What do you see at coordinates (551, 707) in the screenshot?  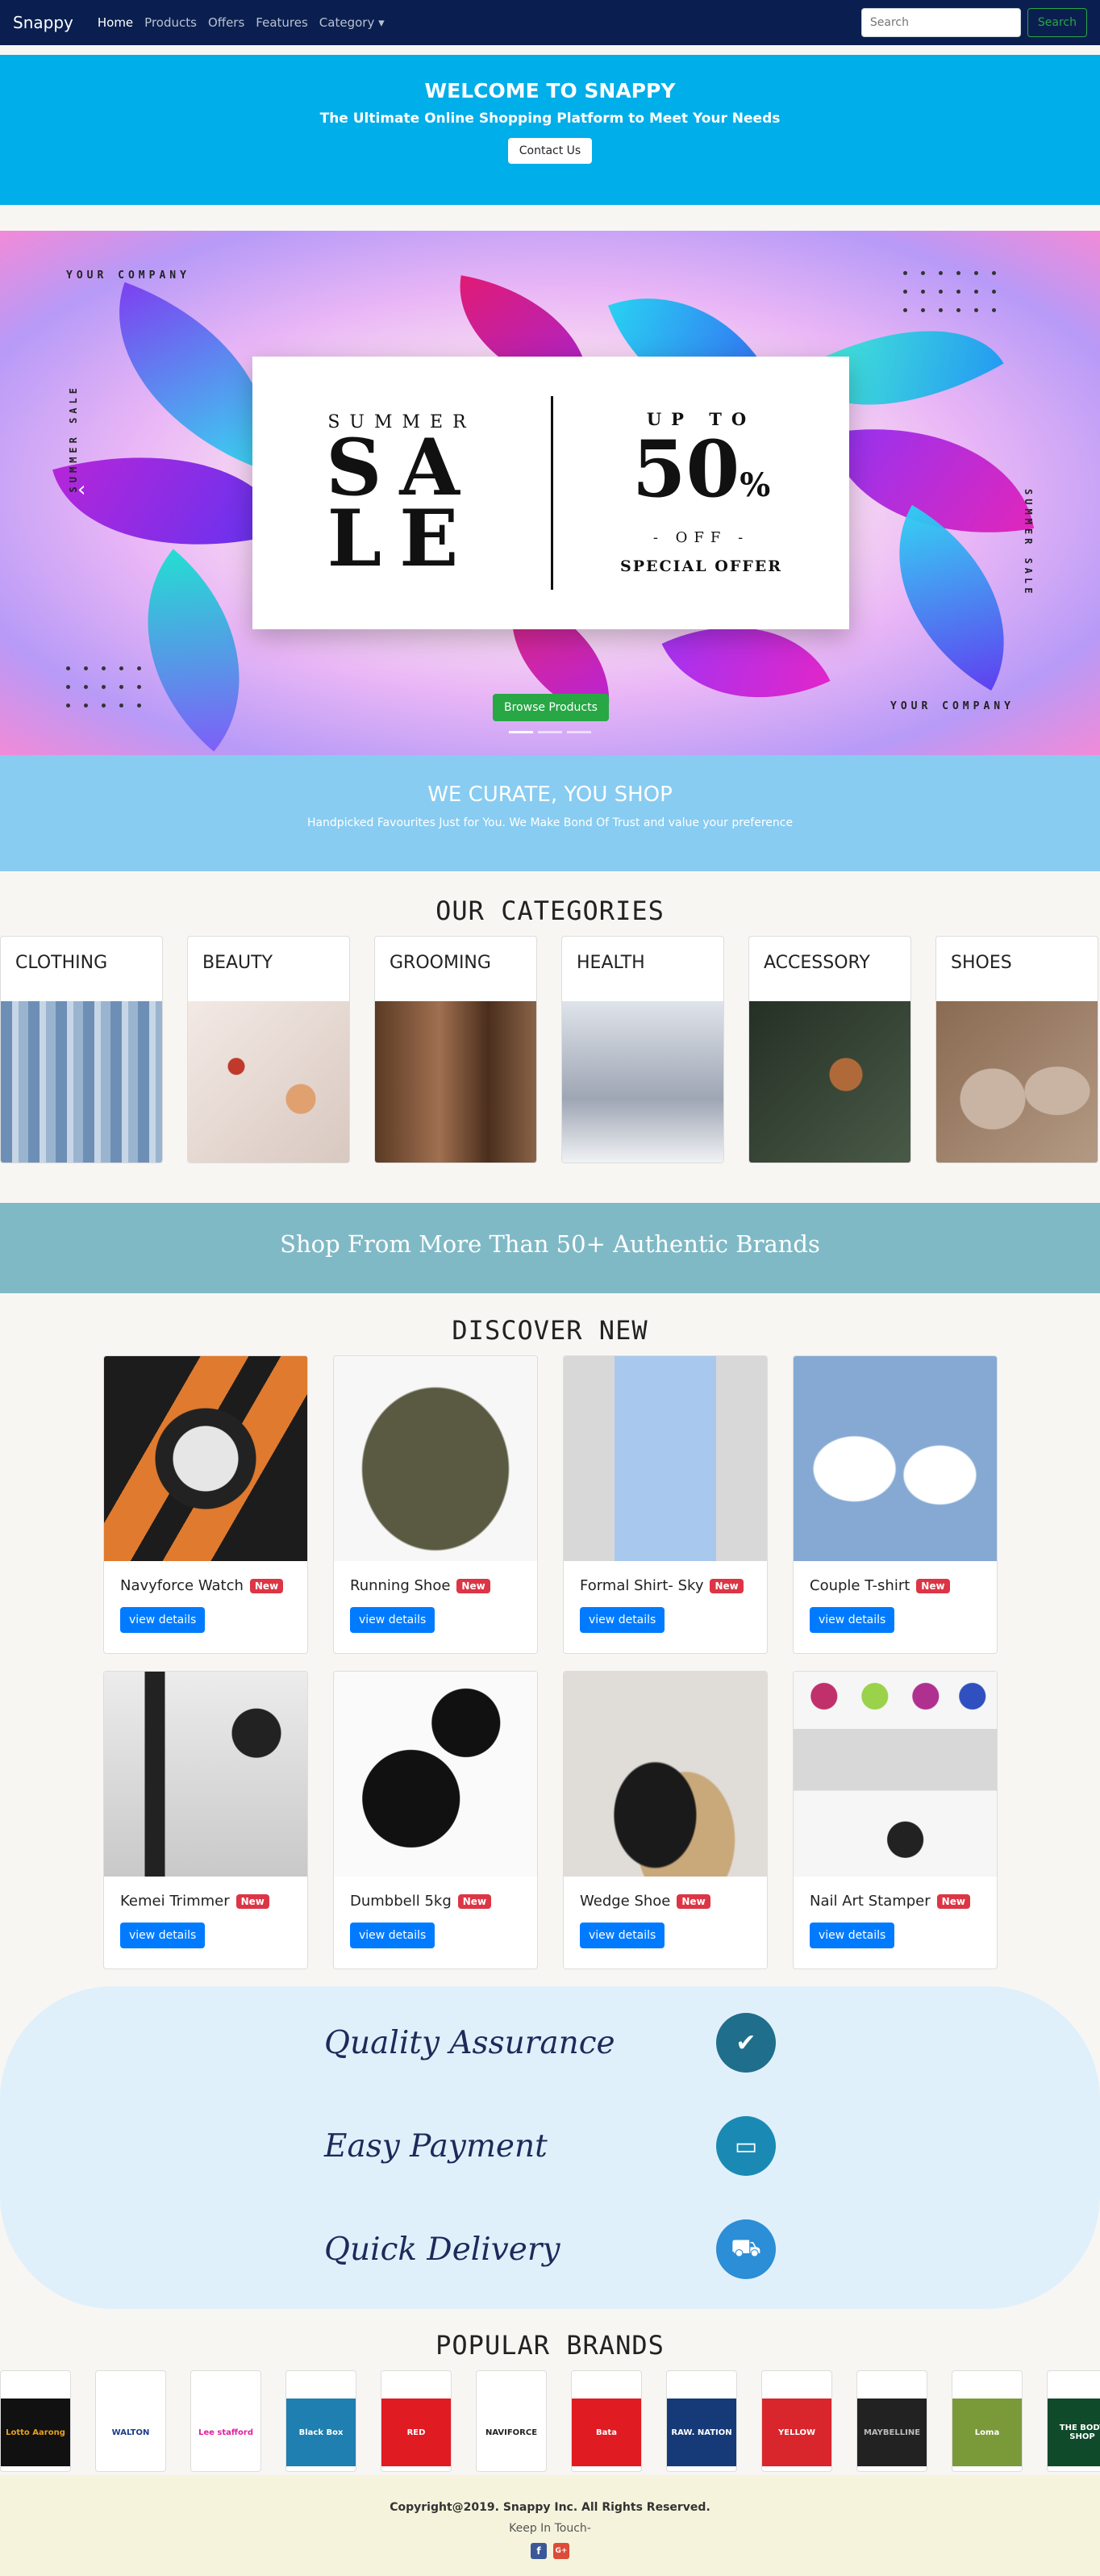 I see `browse-products-button: Browse Products` at bounding box center [551, 707].